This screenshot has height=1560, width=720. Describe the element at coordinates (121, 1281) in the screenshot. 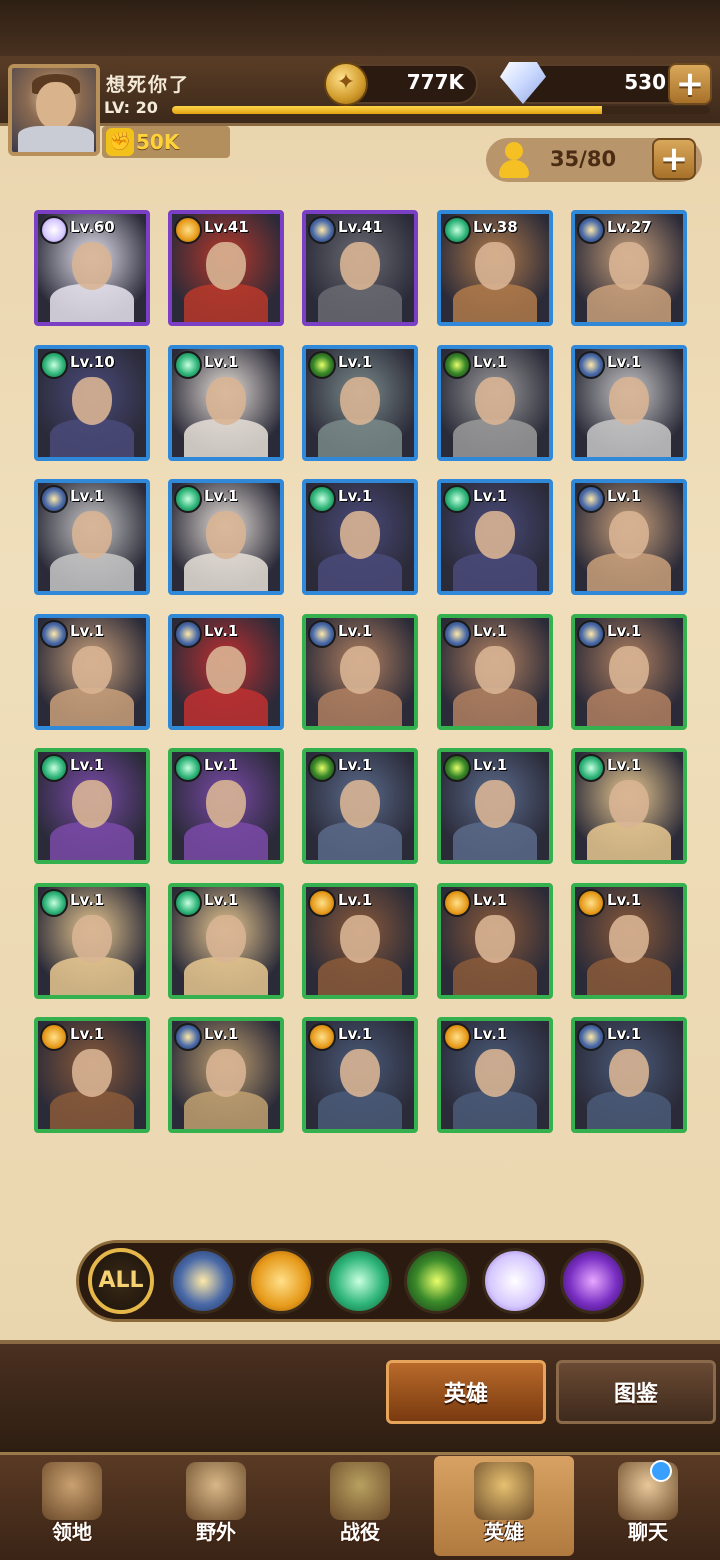

I see `filter-all-button: ALL` at that location.